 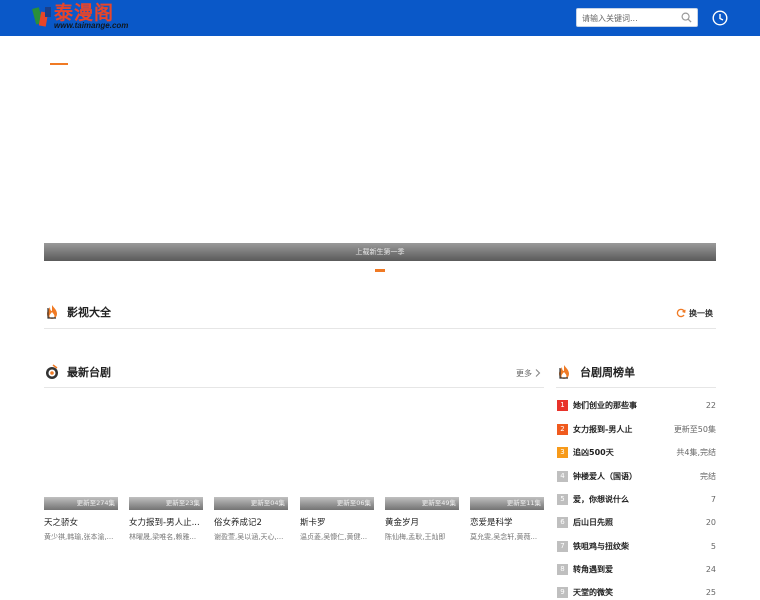 I want to click on more-label: 更多, so click(x=524, y=373).